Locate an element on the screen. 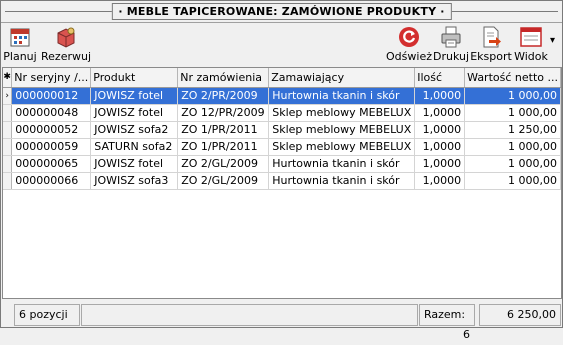 This screenshot has height=345, width=563. status-total-count: 6 is located at coordinates (466, 334).